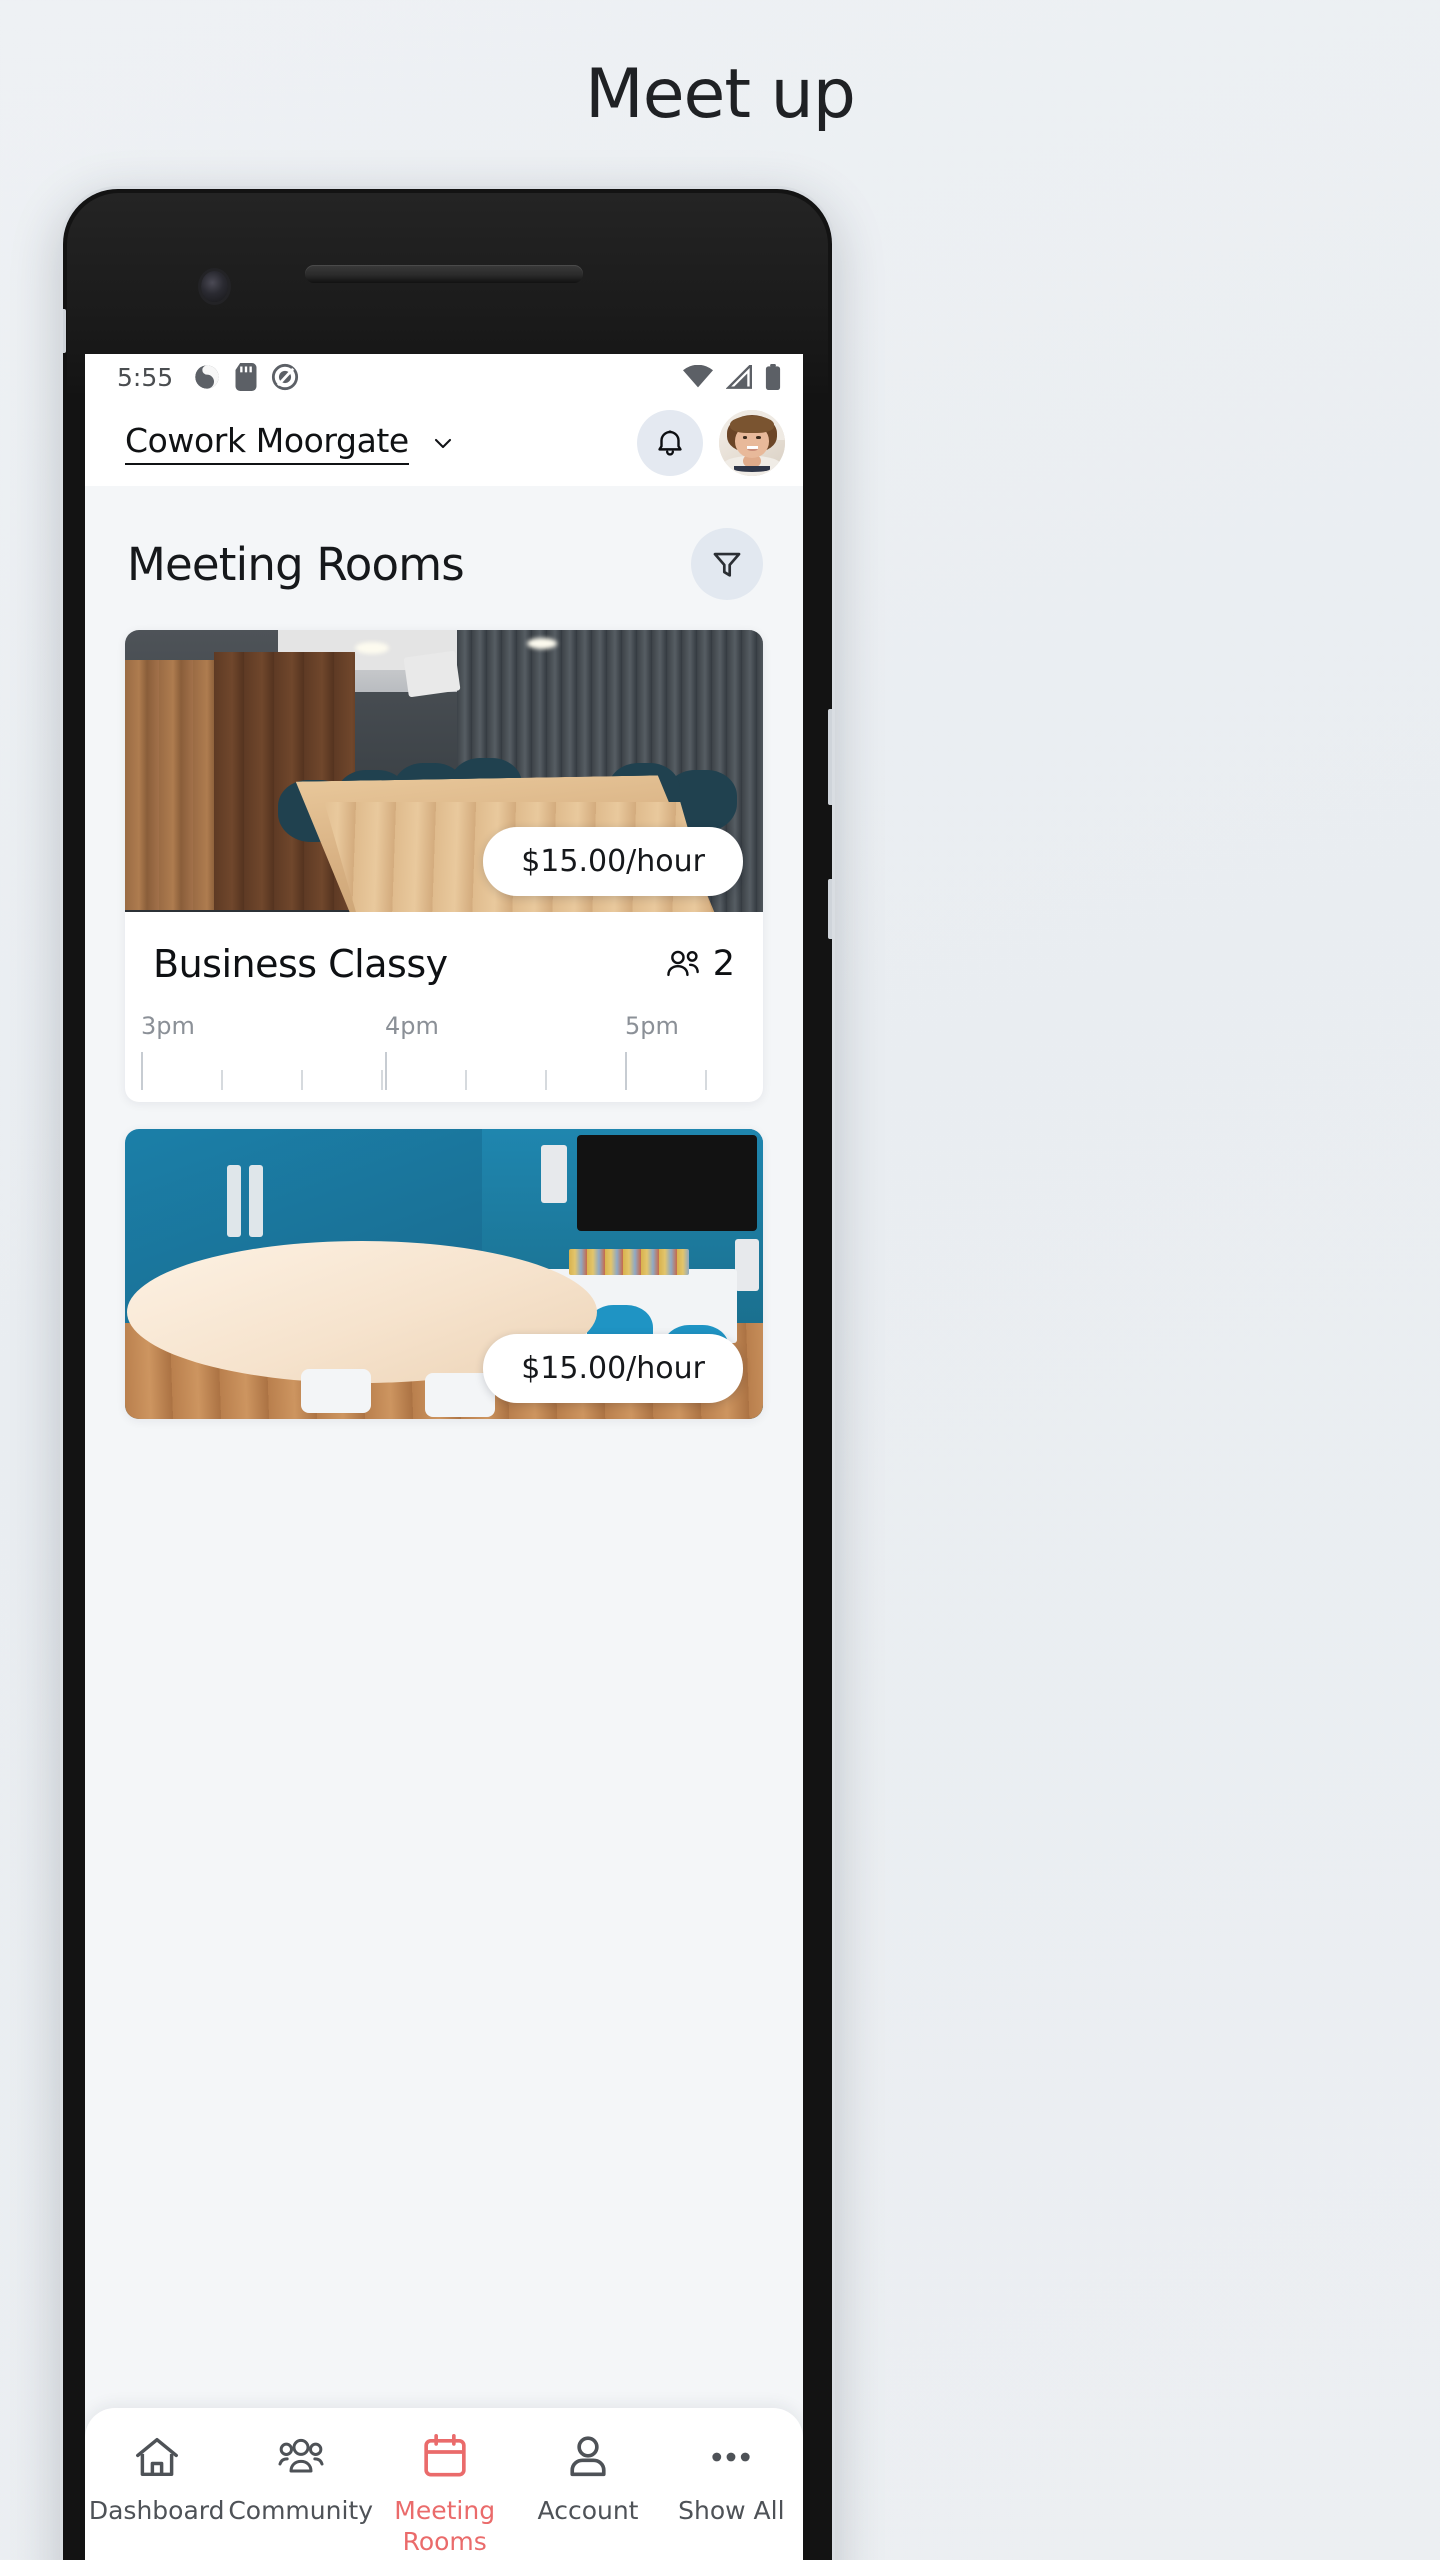  Describe the element at coordinates (682, 963) in the screenshot. I see `people-icon` at that location.